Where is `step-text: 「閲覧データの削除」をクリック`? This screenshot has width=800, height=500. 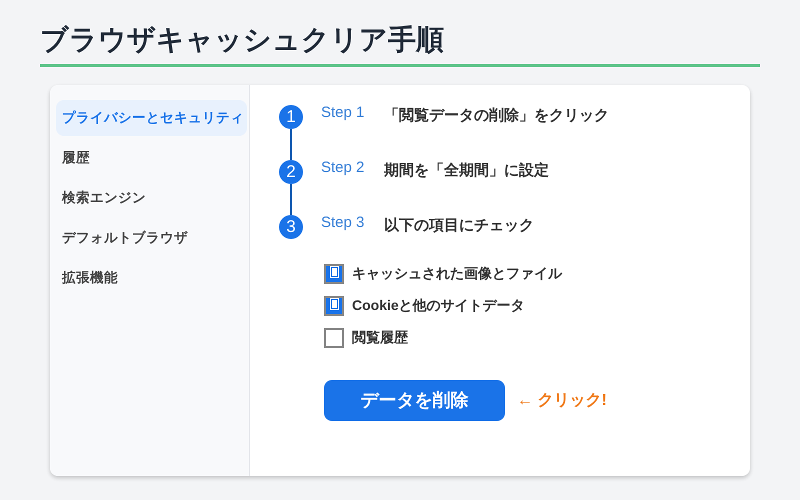
step-text: 「閲覧データの削除」をクリック is located at coordinates (496, 116).